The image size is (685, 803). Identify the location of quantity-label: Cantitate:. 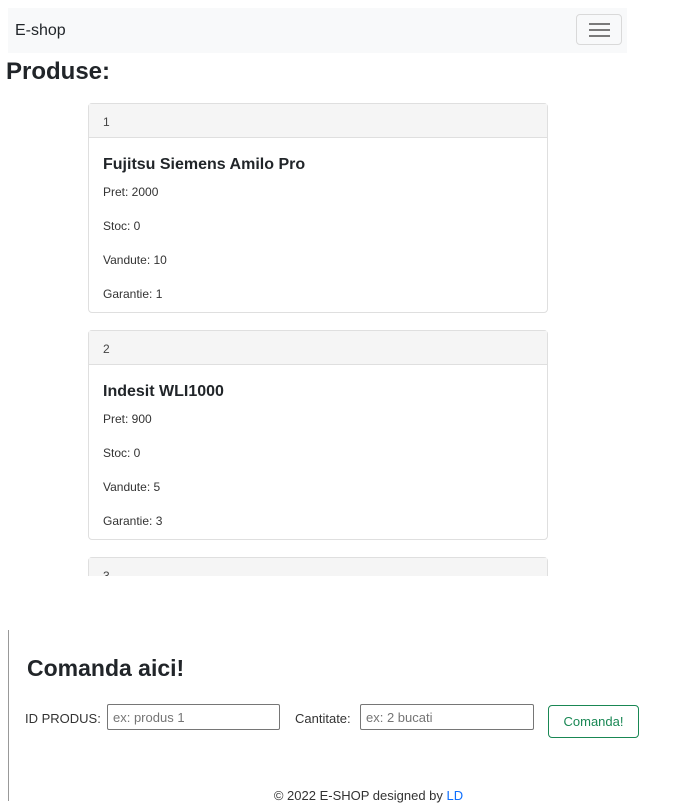
(323, 718).